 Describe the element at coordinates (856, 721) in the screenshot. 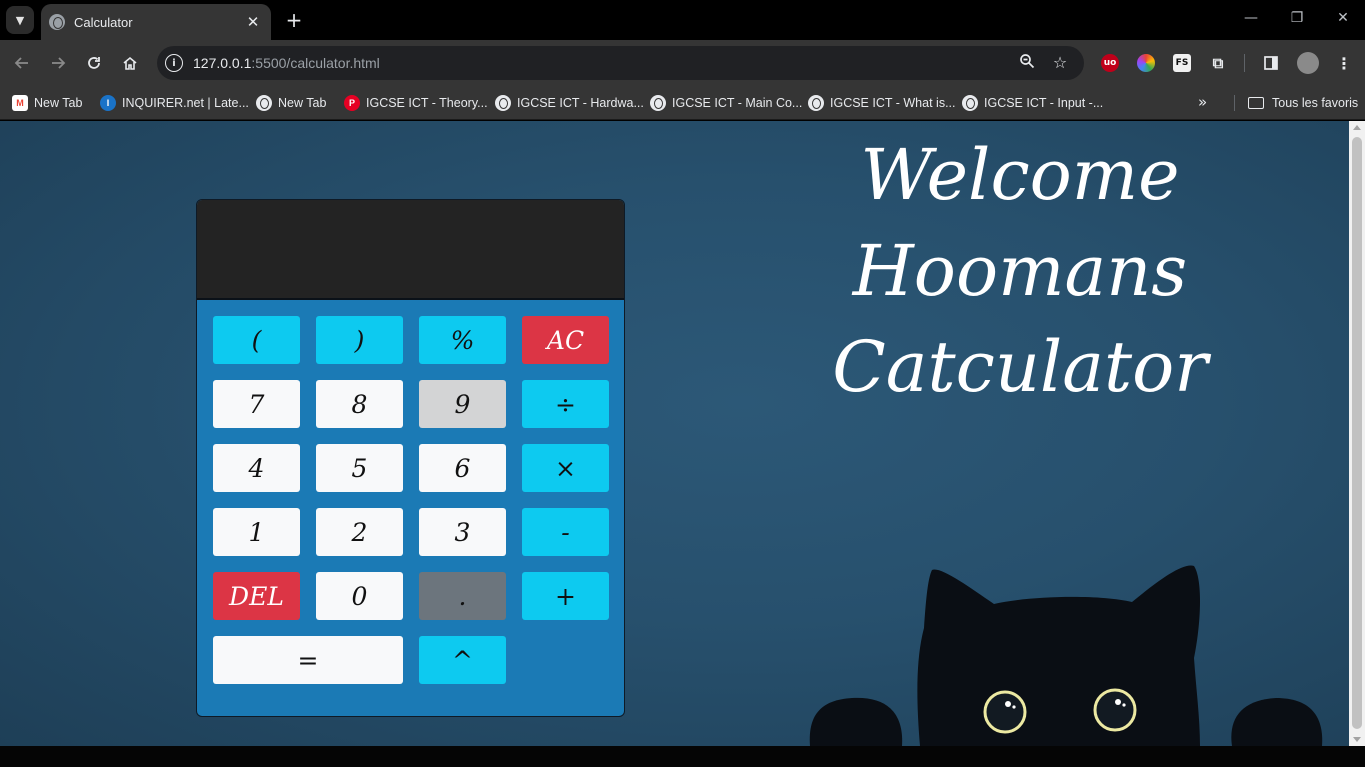

I see `cat-paw-left` at that location.